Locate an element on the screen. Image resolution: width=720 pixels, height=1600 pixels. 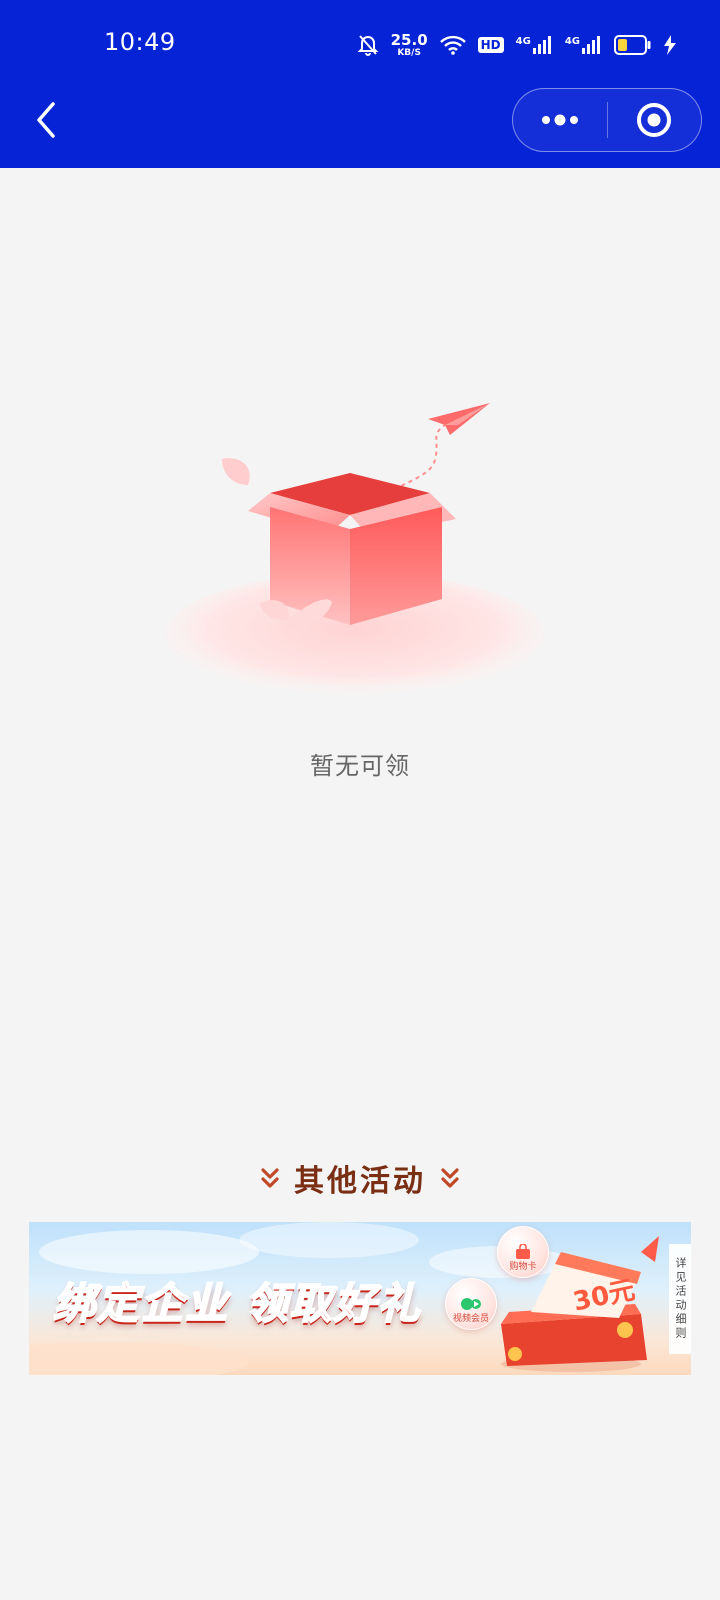
signal-2-label: 4G is located at coordinates (572, 41).